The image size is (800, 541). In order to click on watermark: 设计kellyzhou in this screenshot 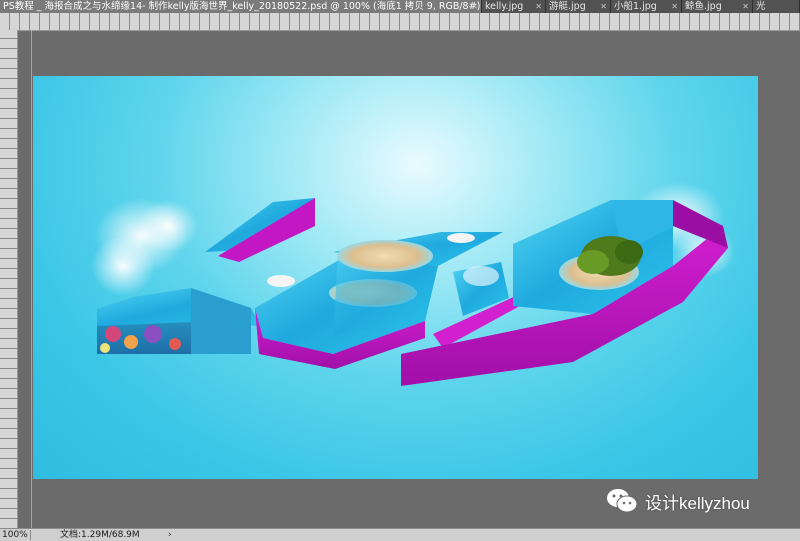, I will do `click(678, 501)`.